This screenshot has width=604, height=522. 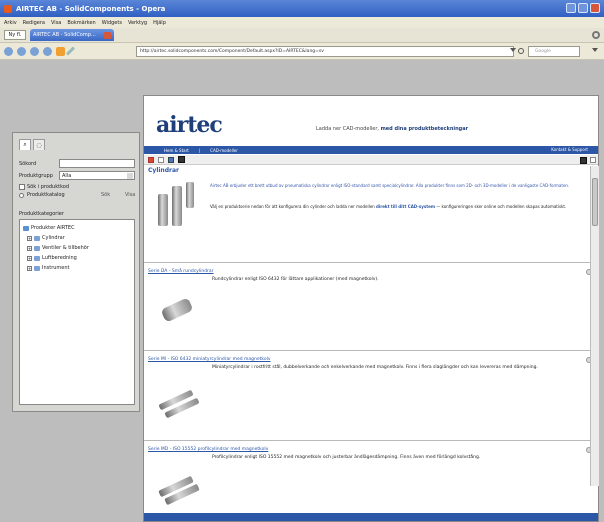 What do you see at coordinates (59, 258) in the screenshot?
I see `tree-node-label: Luftberedning` at bounding box center [59, 258].